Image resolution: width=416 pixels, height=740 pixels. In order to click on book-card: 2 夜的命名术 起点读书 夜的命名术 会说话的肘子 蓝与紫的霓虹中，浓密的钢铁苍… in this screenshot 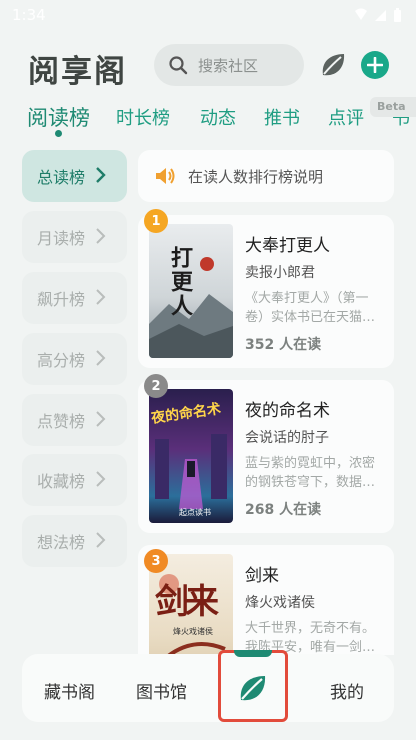, I will do `click(266, 453)`.